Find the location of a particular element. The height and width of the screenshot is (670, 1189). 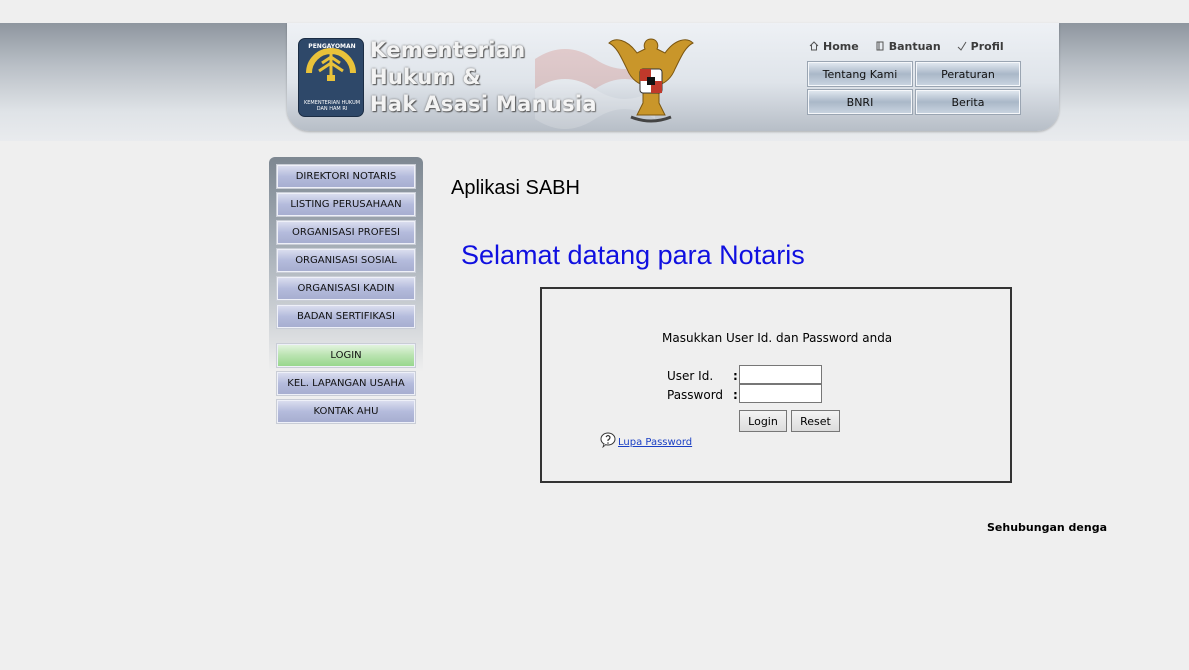

user-id-colon: : is located at coordinates (735, 376).